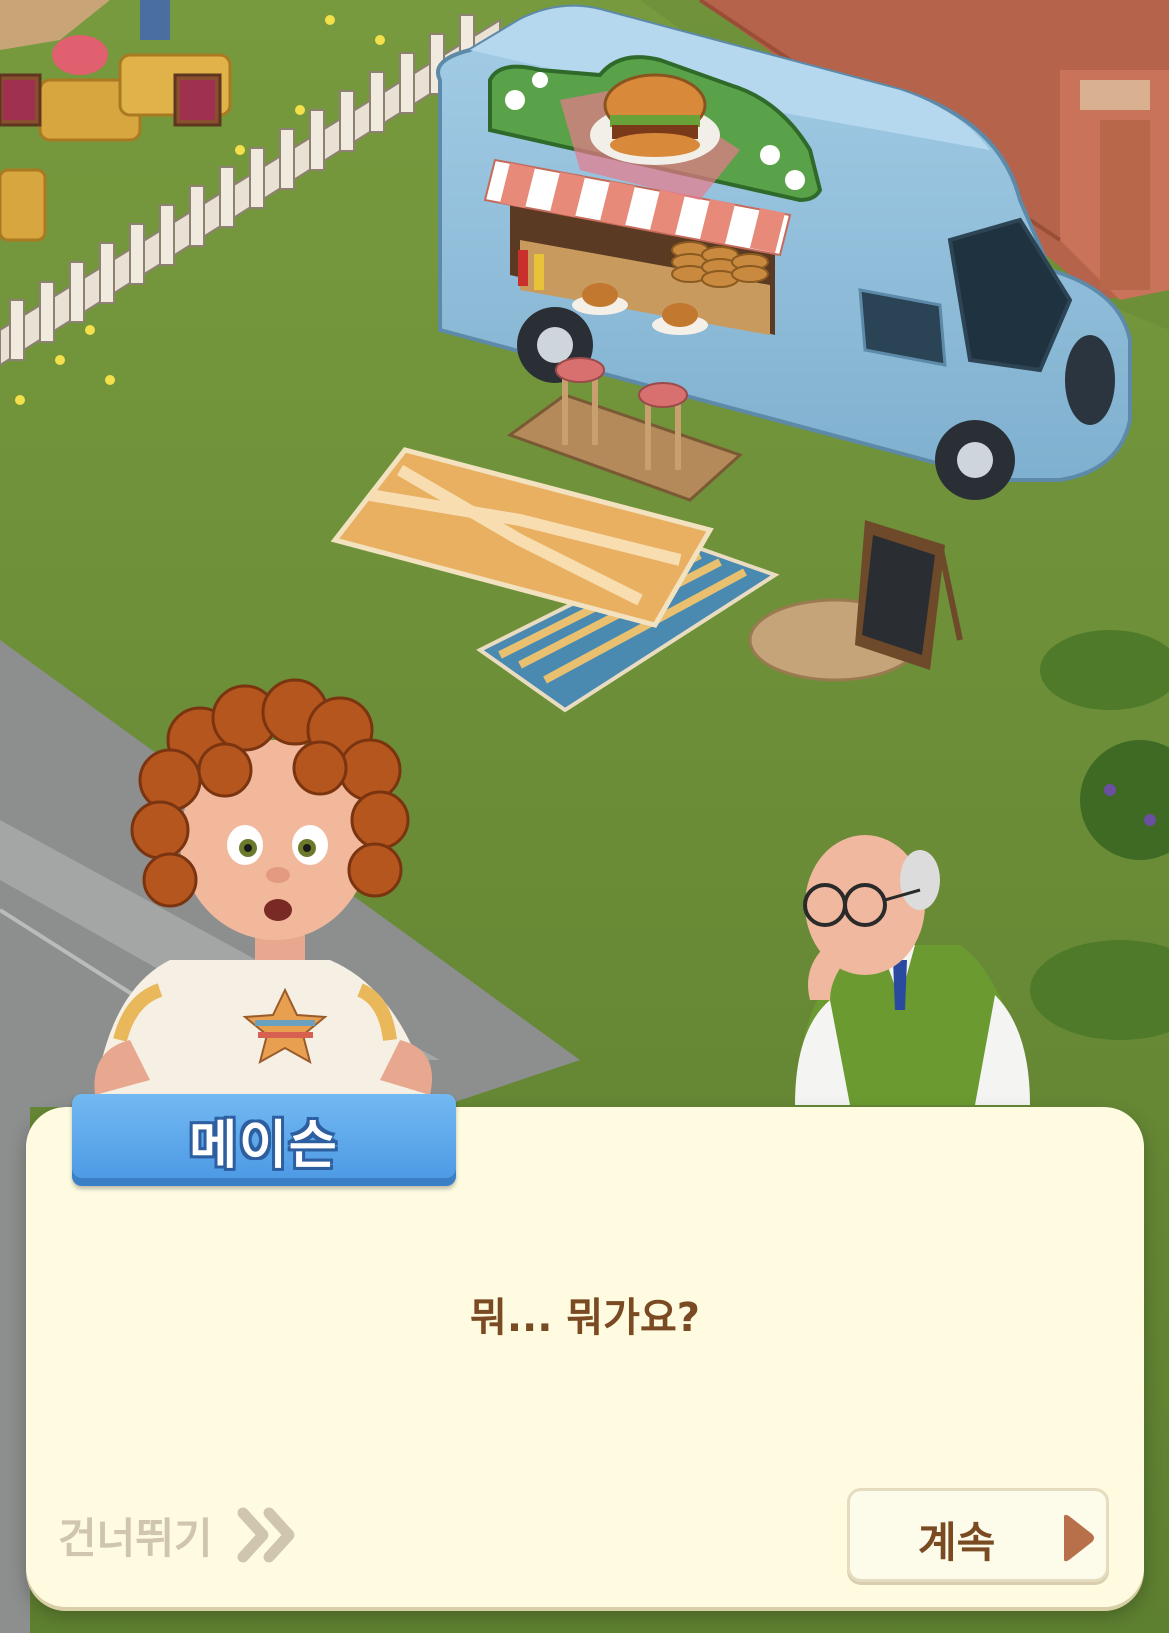 This screenshot has height=1633, width=1169. Describe the element at coordinates (585, 1318) in the screenshot. I see `dialog-text: 뭐... 뭐가요?` at that location.